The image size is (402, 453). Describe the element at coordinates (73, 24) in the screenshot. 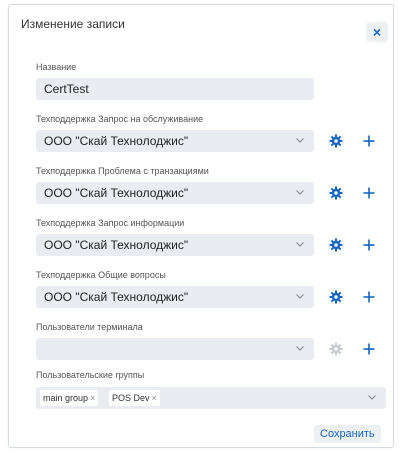

I see `dialog-title: Изменение записи` at that location.